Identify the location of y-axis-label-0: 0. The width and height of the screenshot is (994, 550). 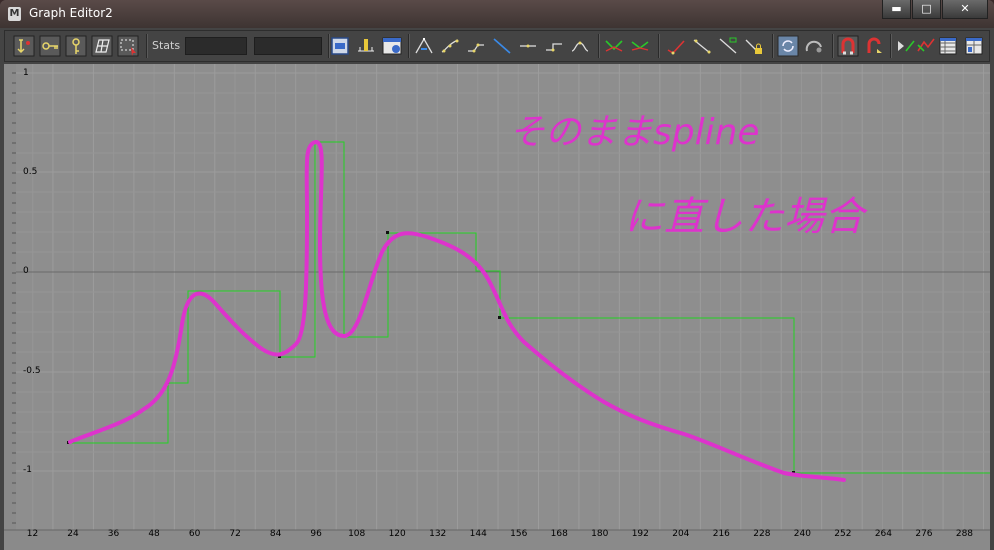
(26, 271).